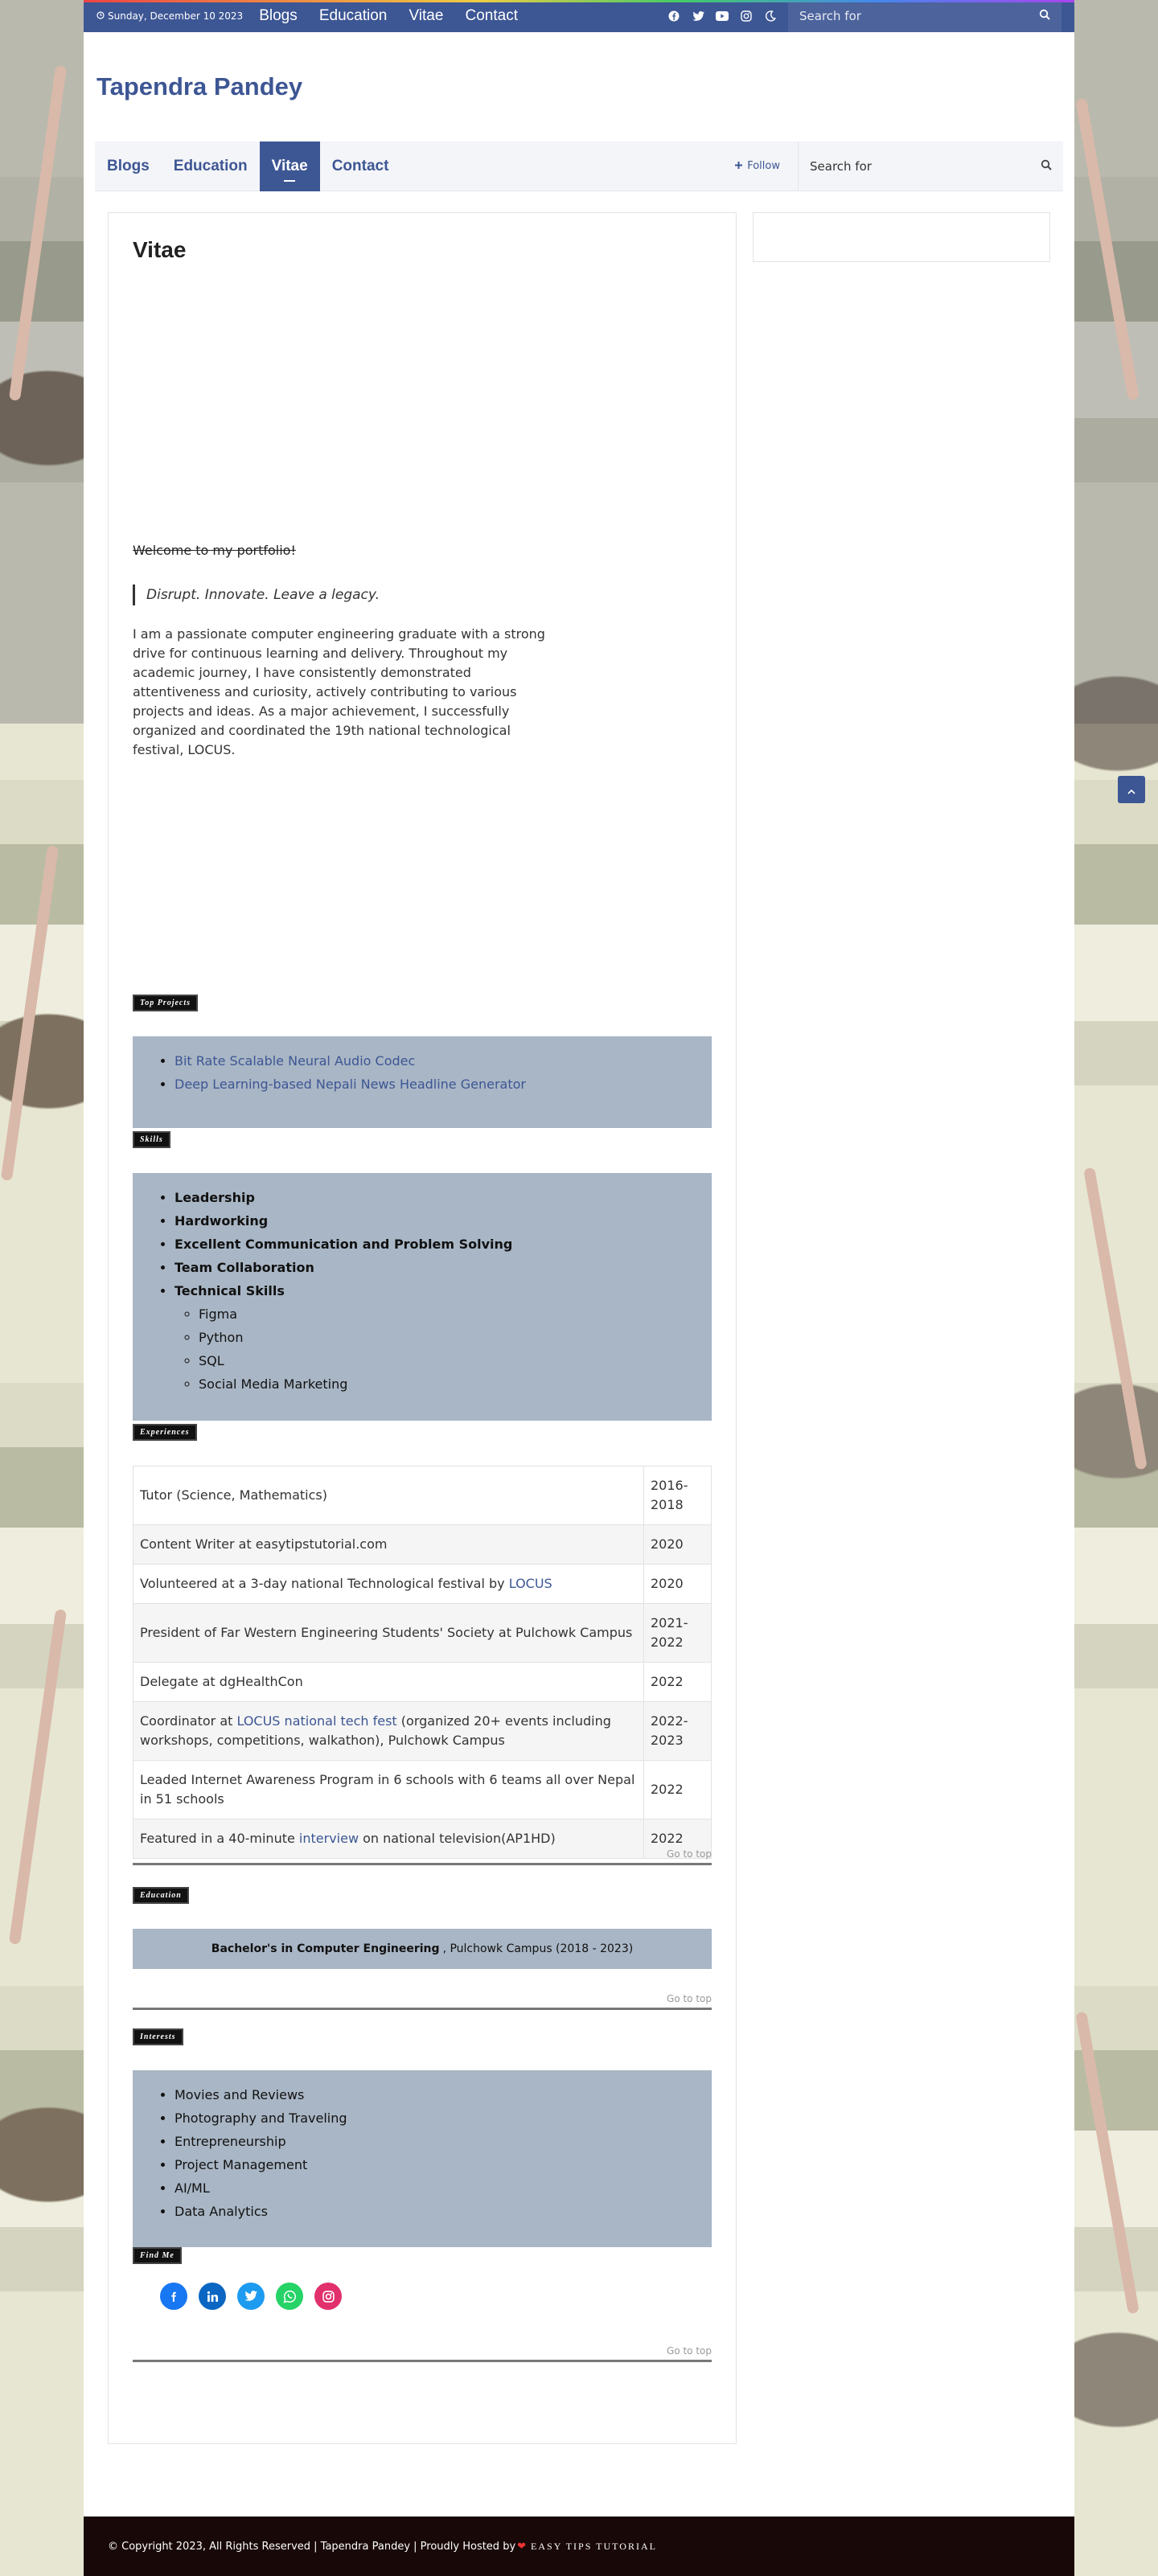 Image resolution: width=1158 pixels, height=2576 pixels. Describe the element at coordinates (677, 1495) in the screenshot. I see `experience-year: 2016-2018` at that location.